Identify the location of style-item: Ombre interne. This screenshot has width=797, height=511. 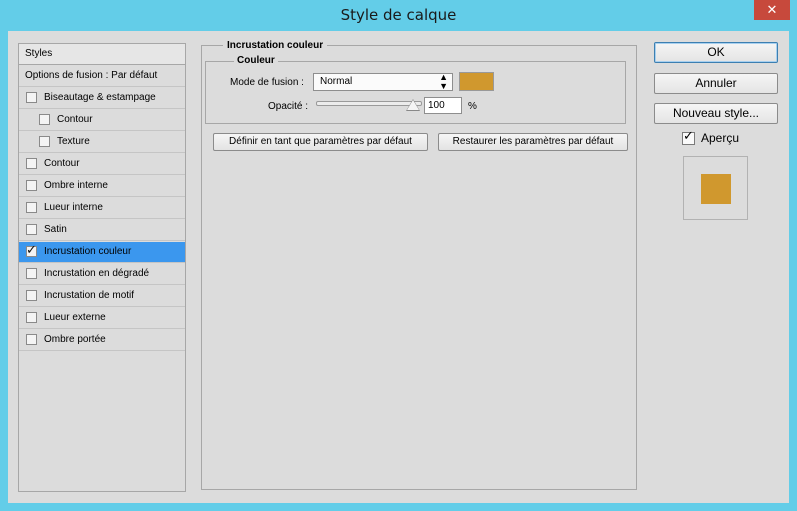
(102, 186).